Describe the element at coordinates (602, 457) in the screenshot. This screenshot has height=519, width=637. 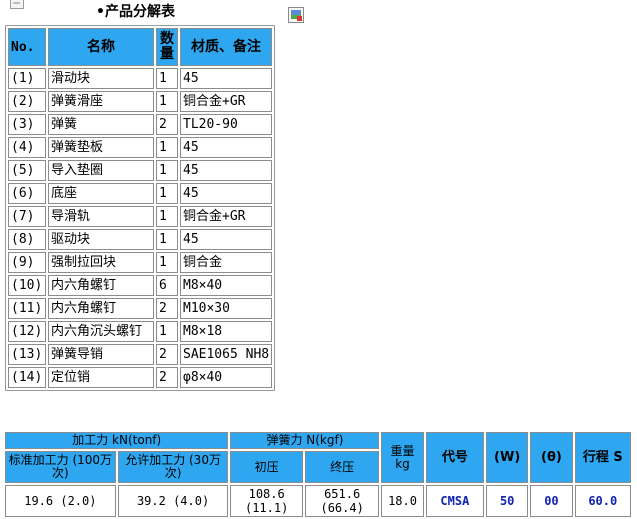
I see `stroke-header: 行程 S` at that location.